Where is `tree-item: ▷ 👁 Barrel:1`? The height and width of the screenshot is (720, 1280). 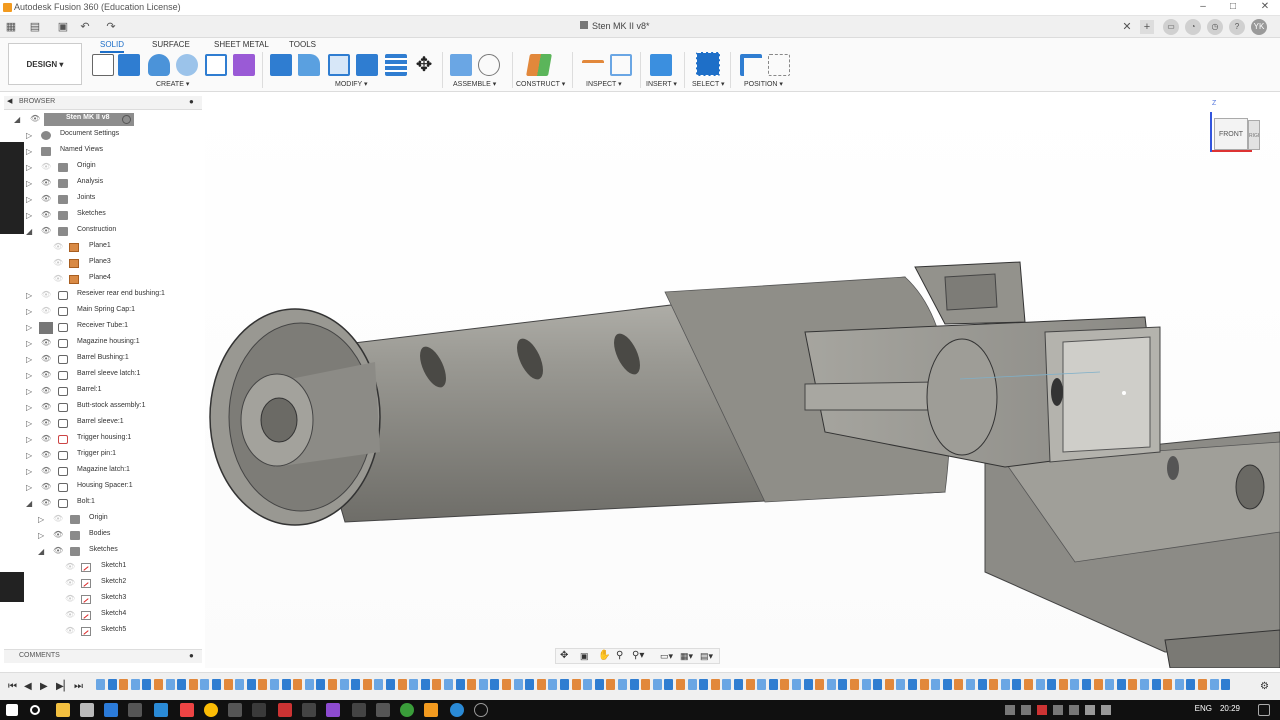 tree-item: ▷ 👁 Barrel:1 is located at coordinates (100, 392).